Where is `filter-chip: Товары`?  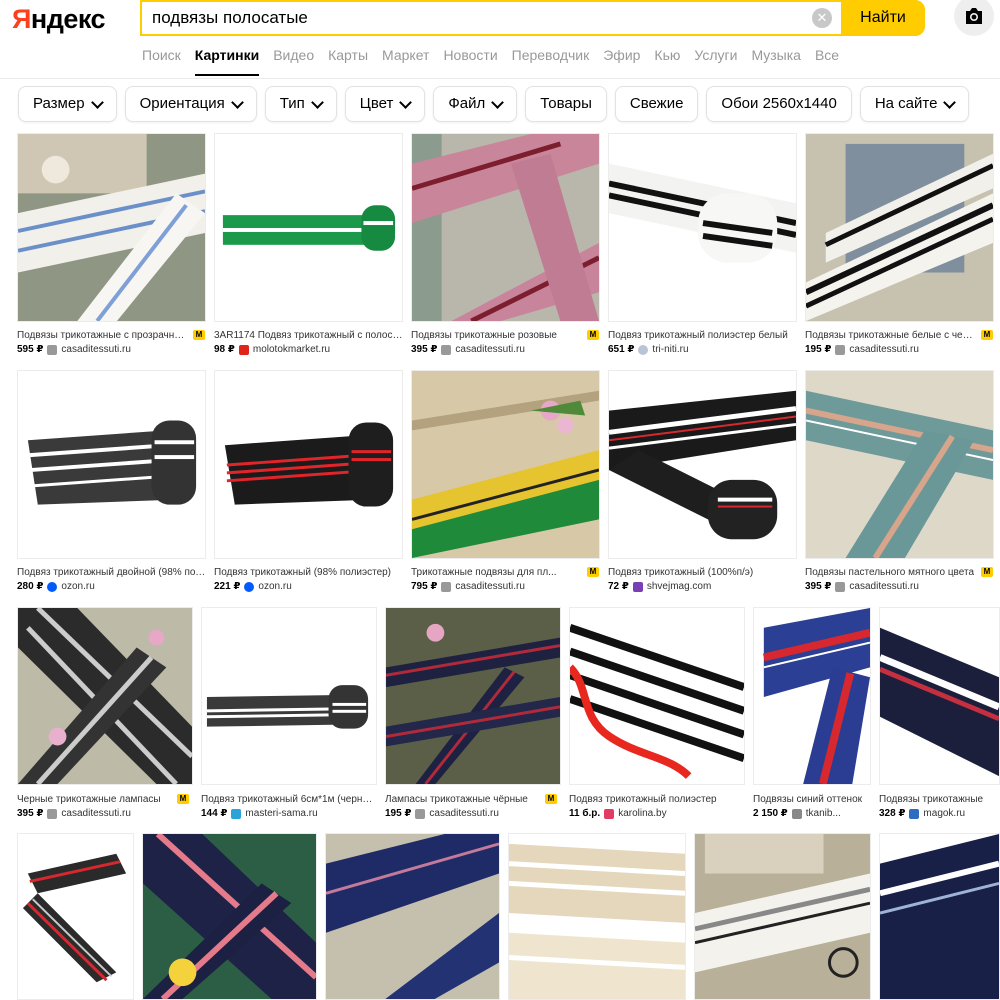
filter-chip: Товары is located at coordinates (566, 104).